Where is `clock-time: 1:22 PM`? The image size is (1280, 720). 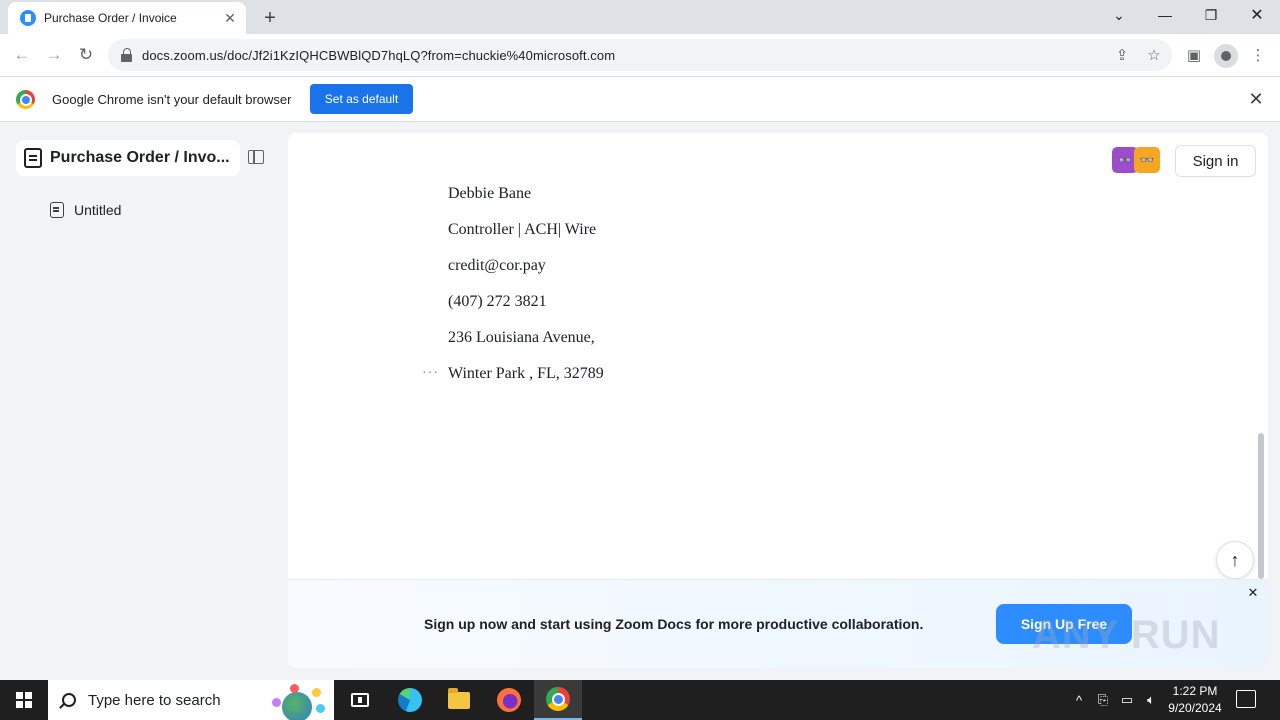 clock-time: 1:22 PM is located at coordinates (1195, 691).